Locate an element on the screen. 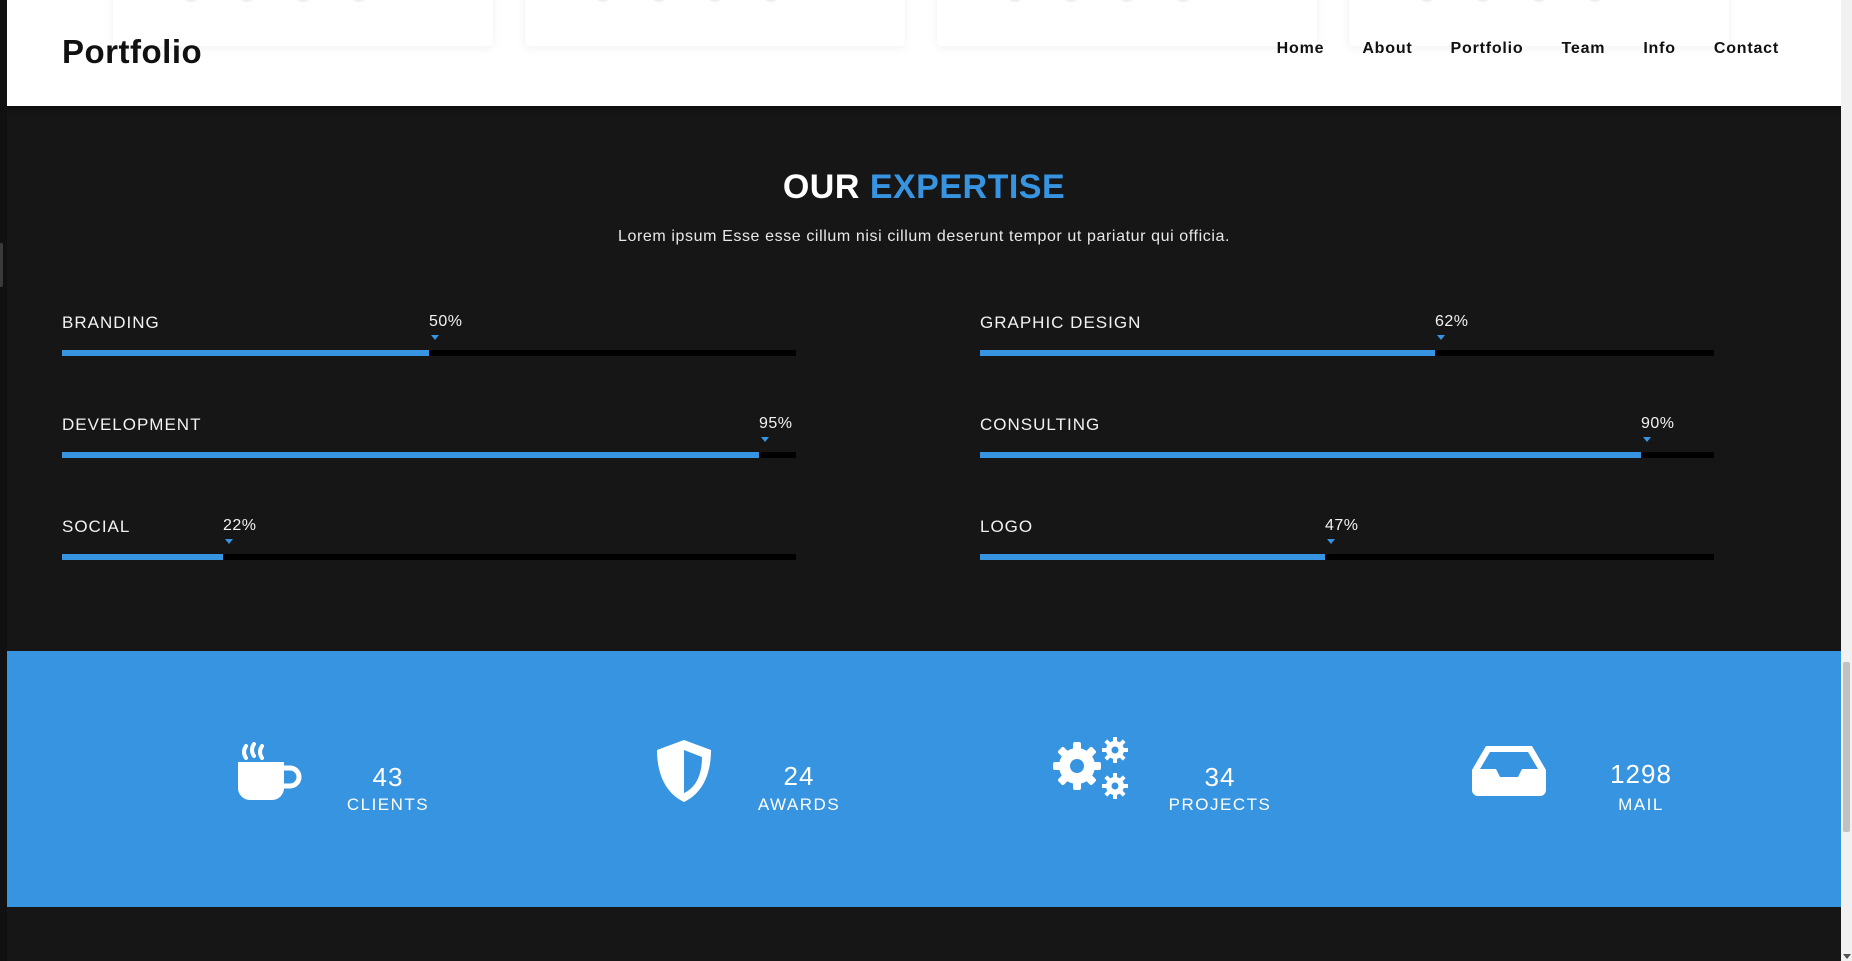  coffee-cup-icon is located at coordinates (270, 771).